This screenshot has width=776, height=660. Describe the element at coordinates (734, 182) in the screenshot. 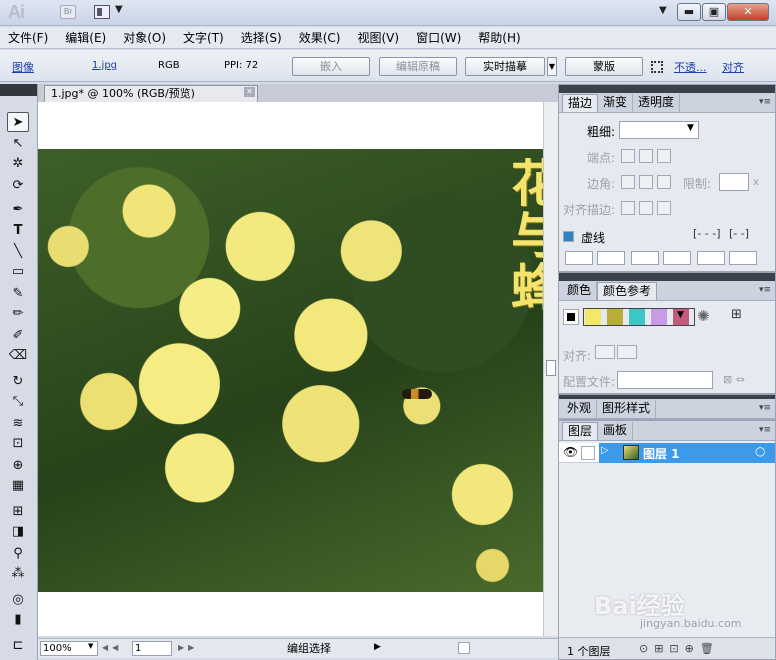

I see `limit-field` at that location.